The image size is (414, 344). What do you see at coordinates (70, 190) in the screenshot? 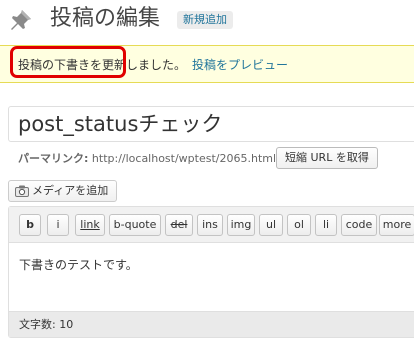
I see `add-media-label: メディアを追加` at bounding box center [70, 190].